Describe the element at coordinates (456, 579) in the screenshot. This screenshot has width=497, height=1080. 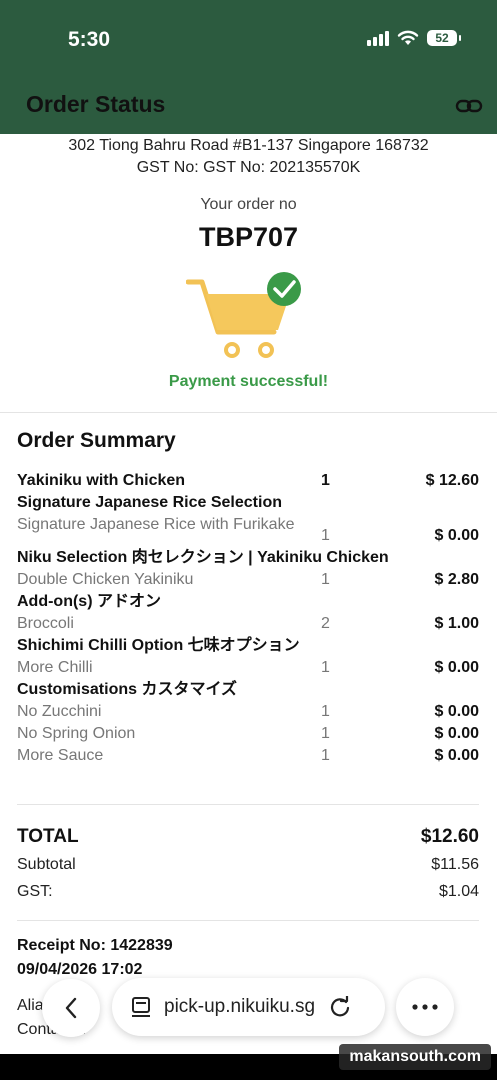
I see `option-price: $ 2.80` at that location.